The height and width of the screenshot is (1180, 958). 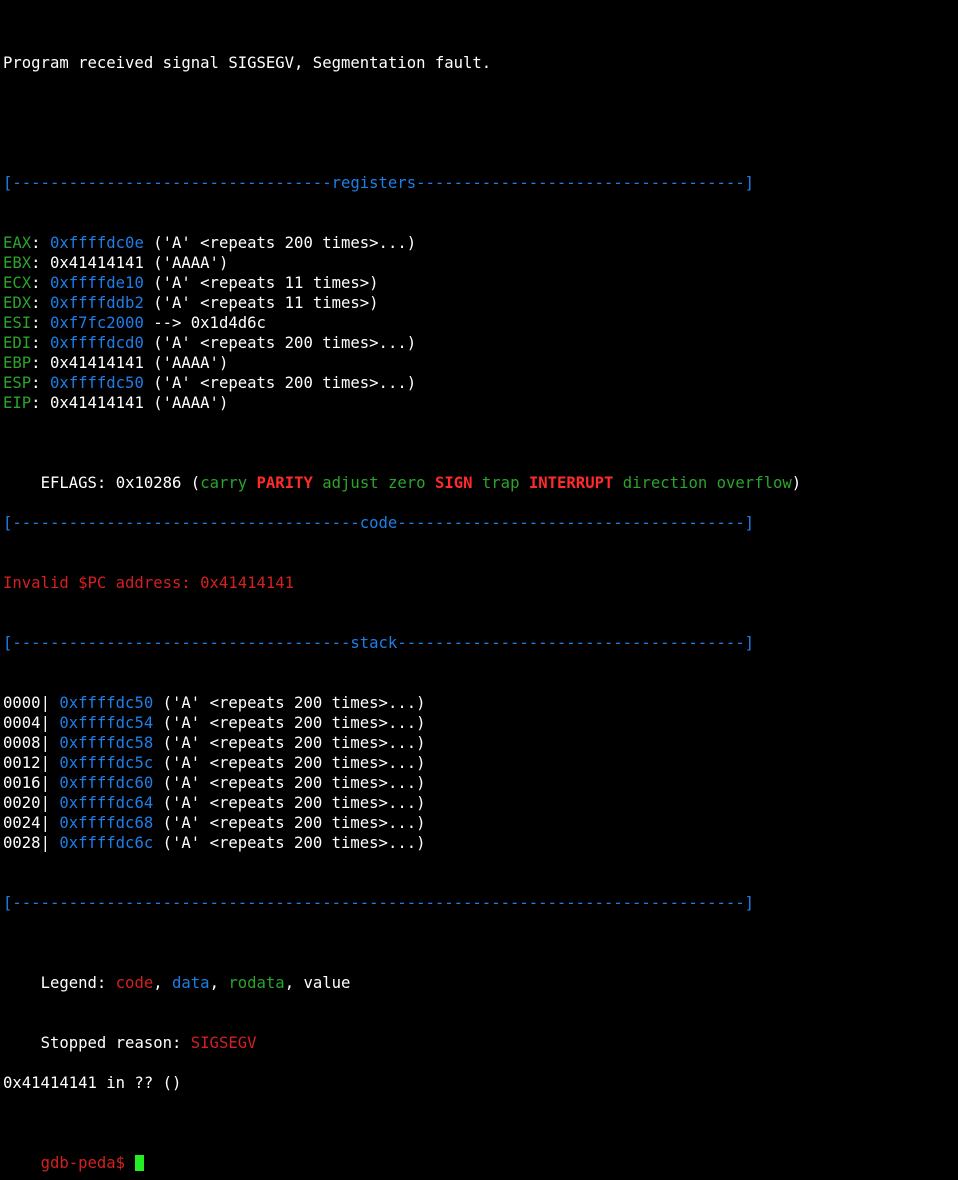 I want to click on legend-data: data, so click(x=191, y=983).